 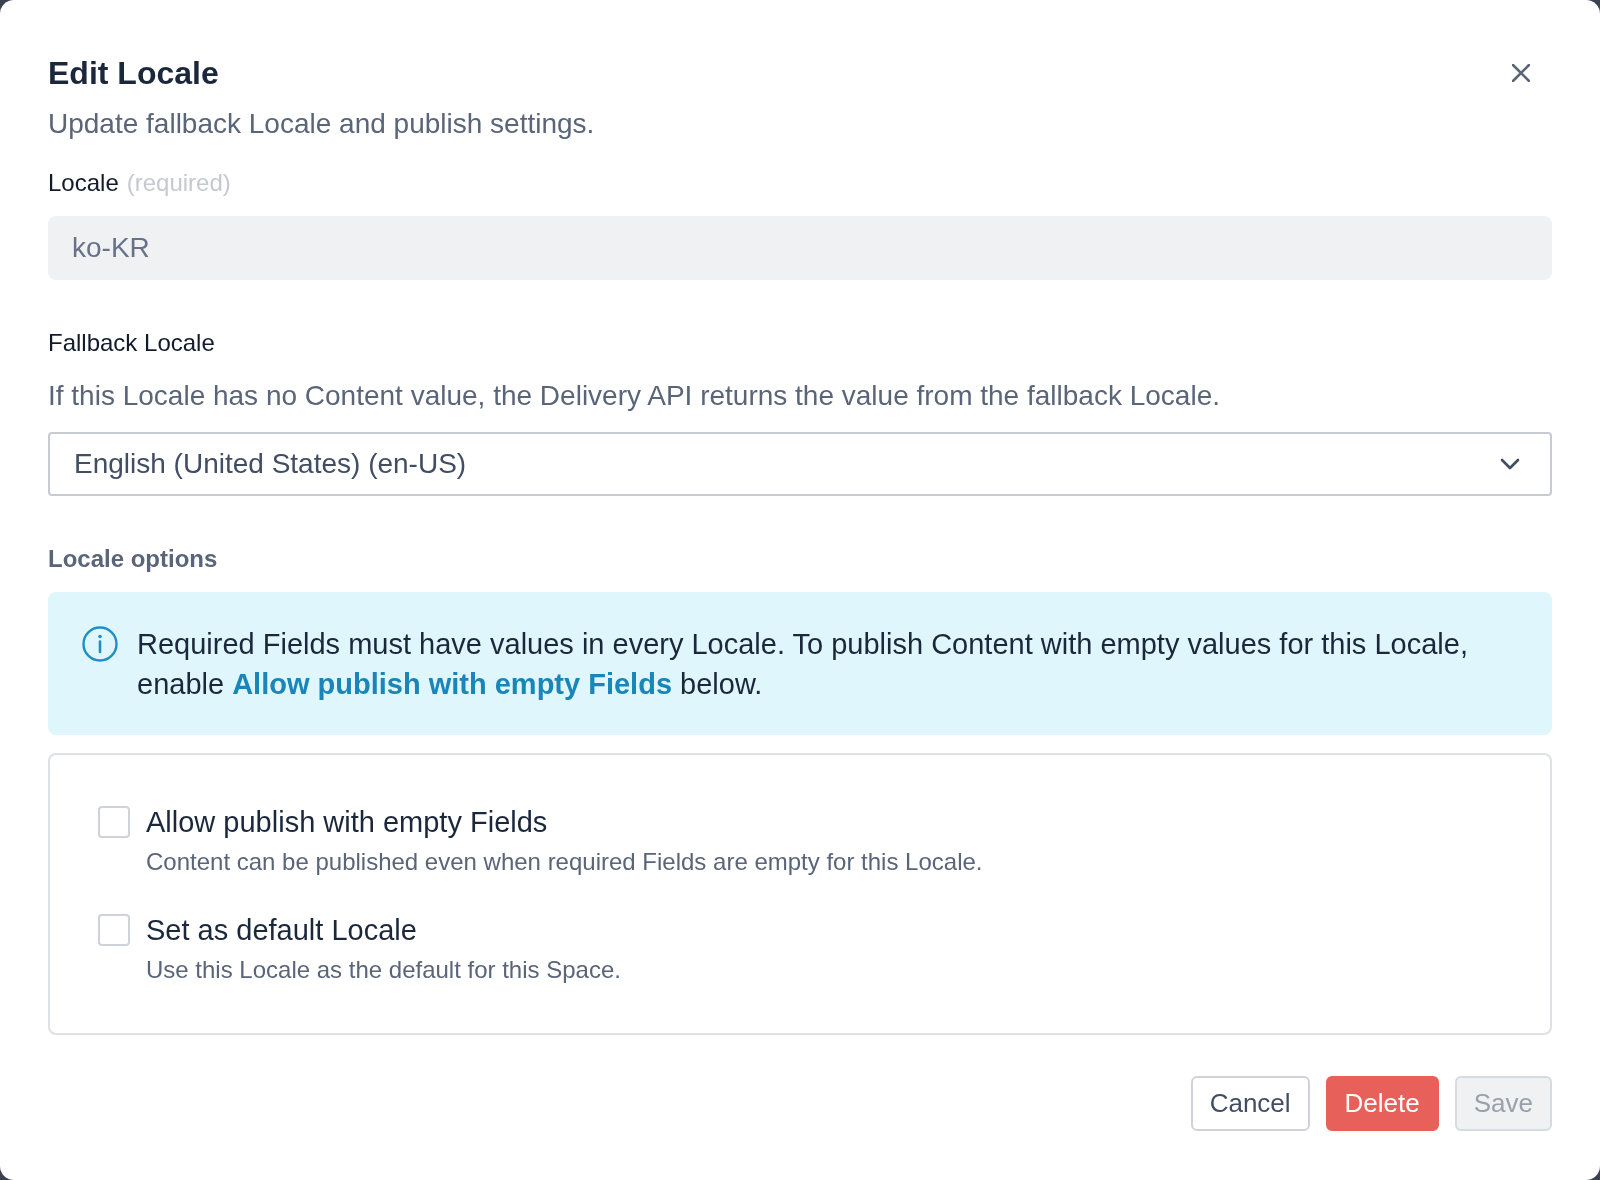 I want to click on field-label: Locale, so click(x=83, y=183).